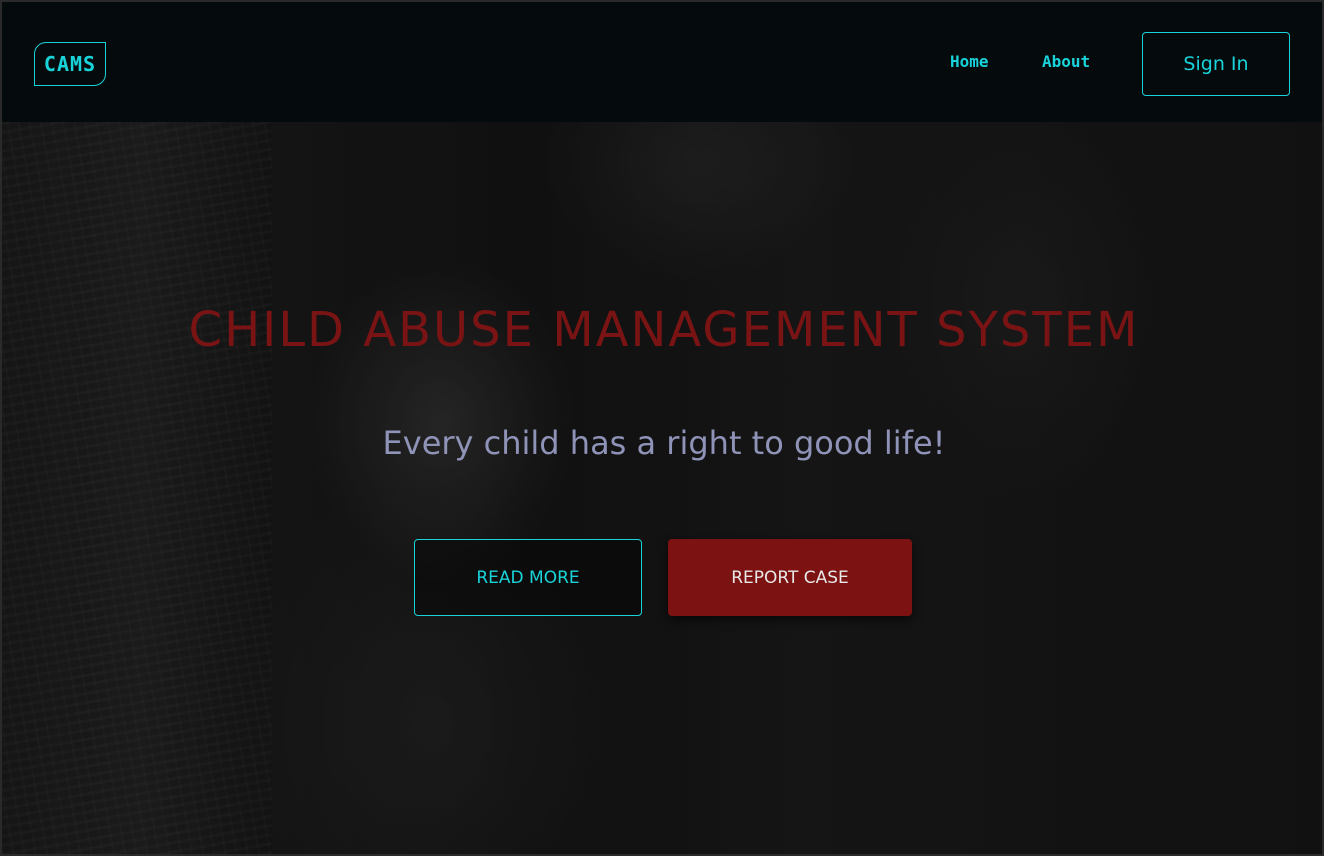 This screenshot has width=1324, height=856. I want to click on navbar: CAMS Home About Sign In, so click(662, 62).